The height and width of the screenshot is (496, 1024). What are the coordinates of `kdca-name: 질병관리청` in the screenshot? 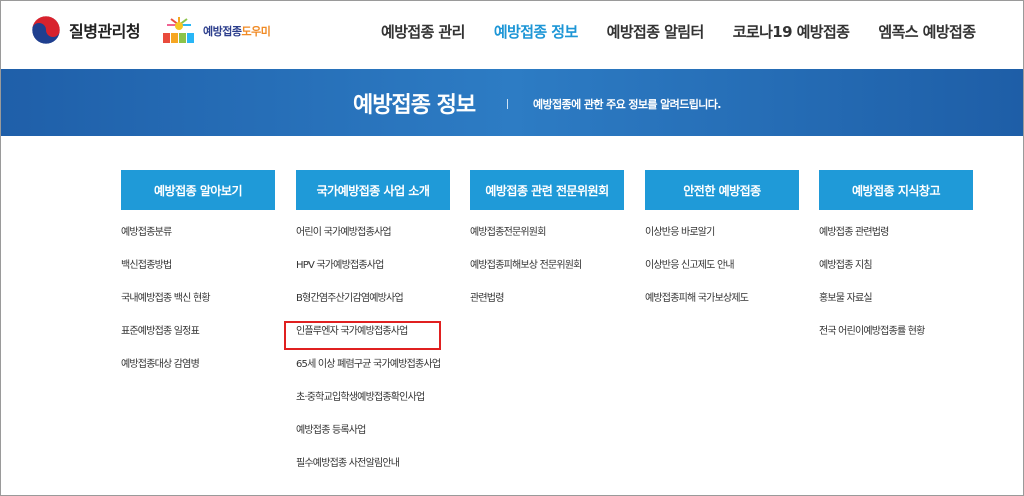 It's located at (105, 31).